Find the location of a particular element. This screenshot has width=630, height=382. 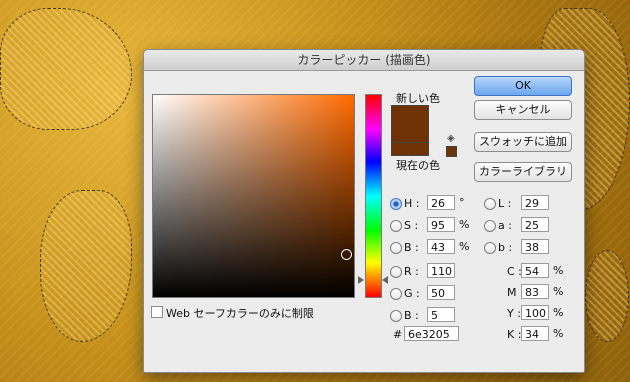

hex-label: # is located at coordinates (398, 334).